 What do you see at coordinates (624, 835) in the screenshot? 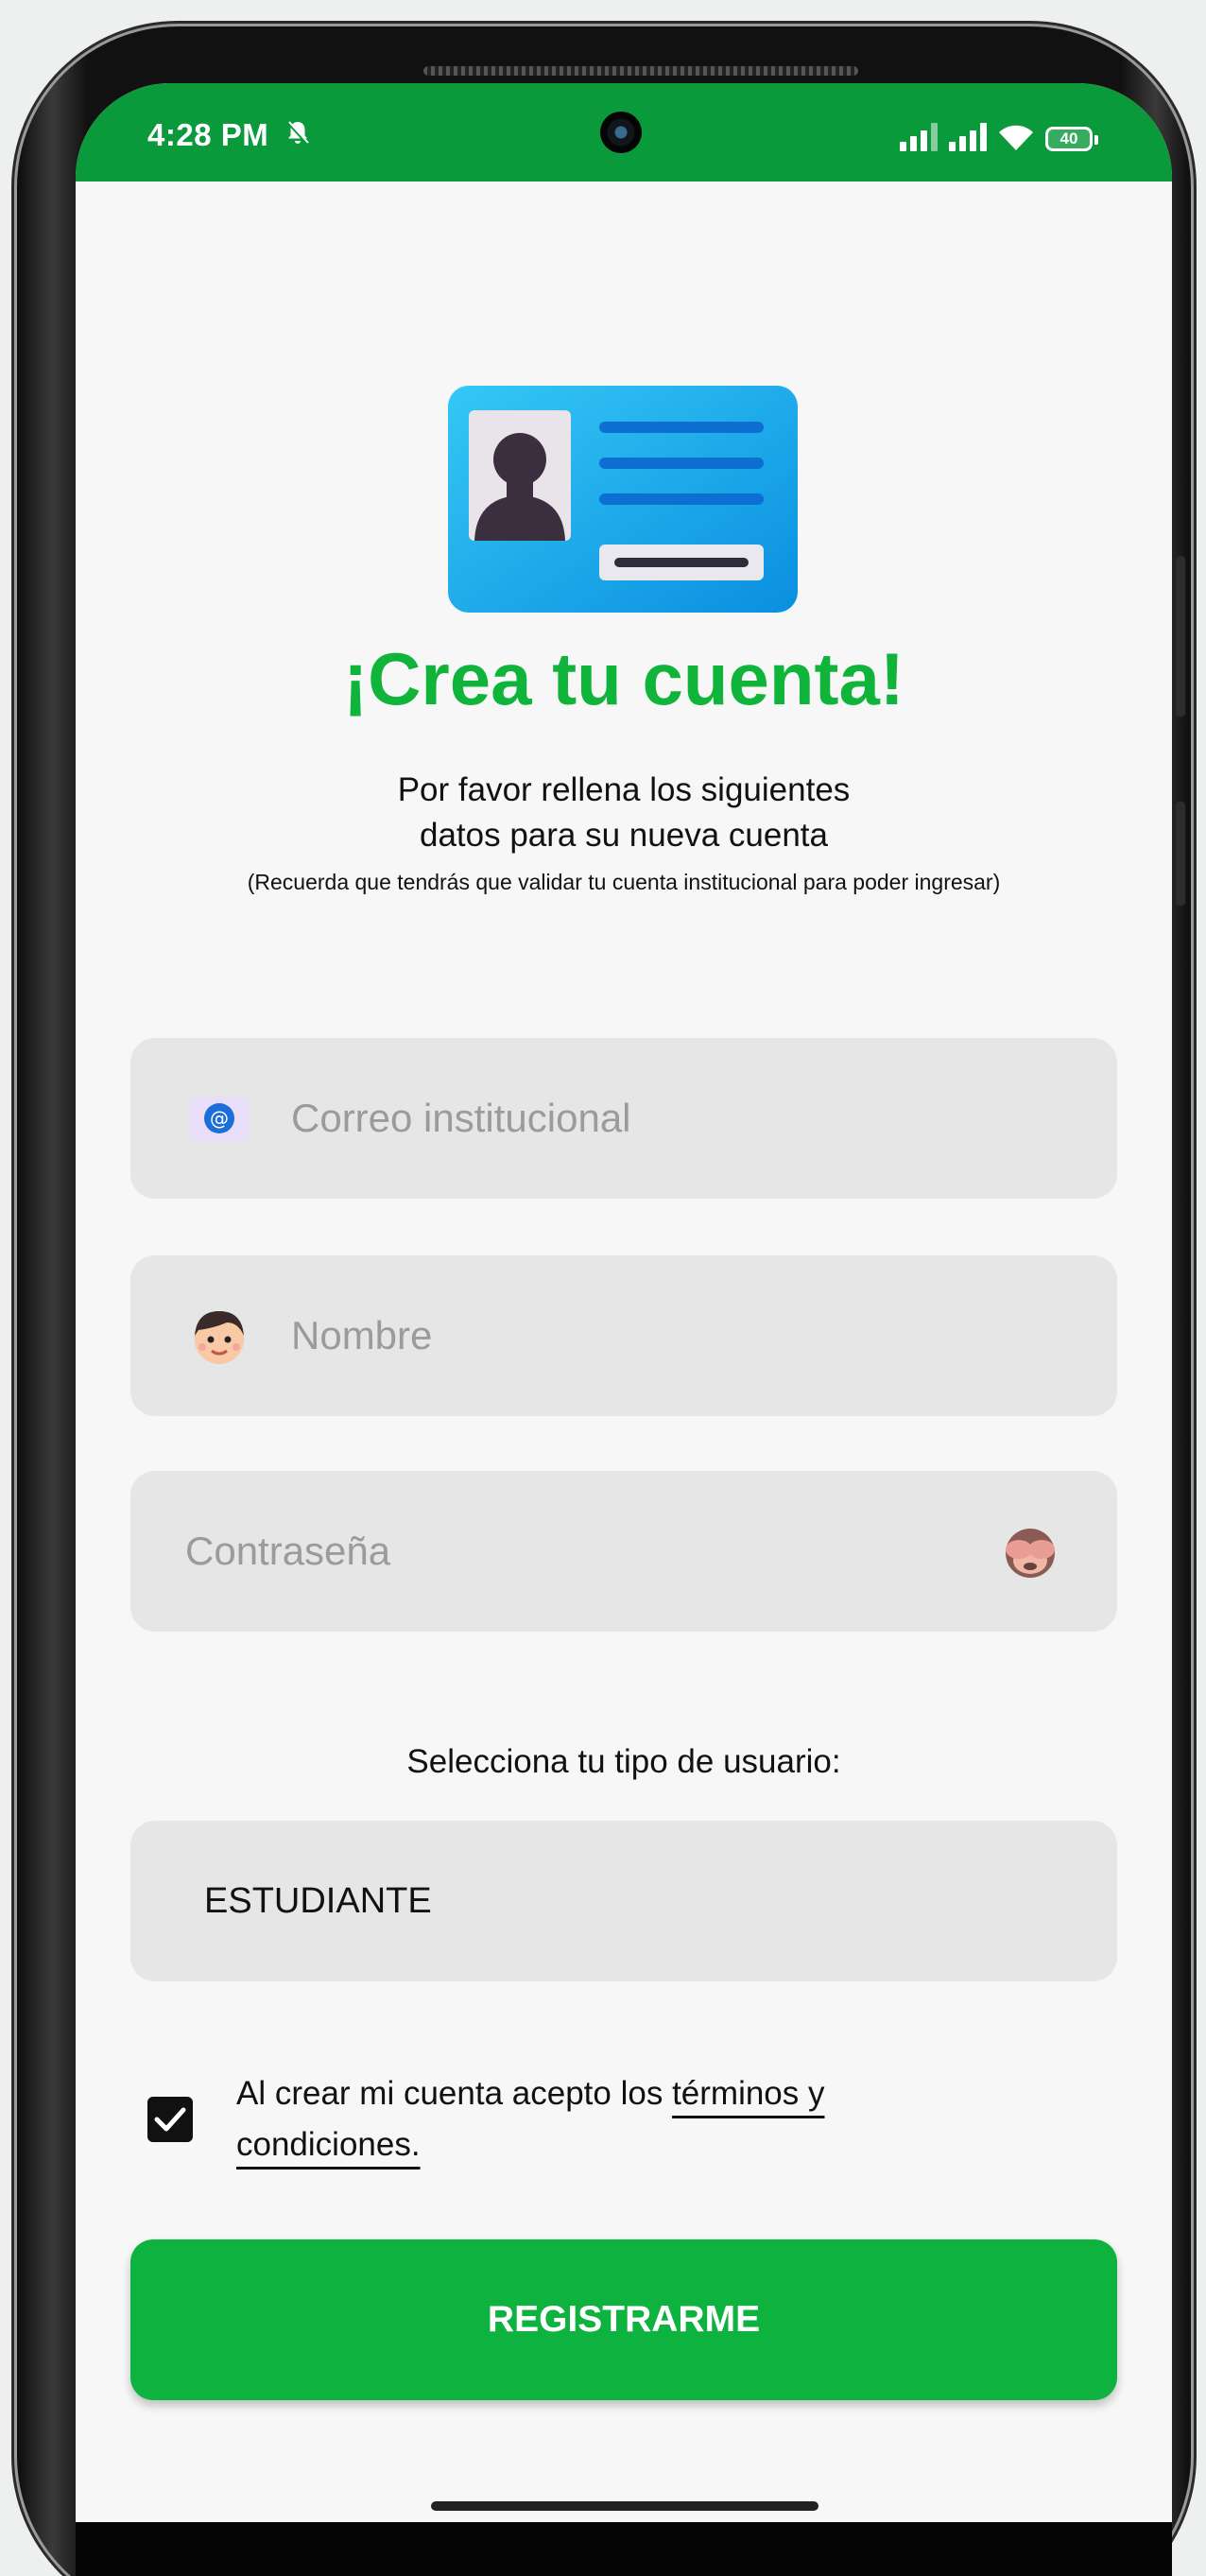
I see `subtitle-line: datos para su nueva cuenta` at bounding box center [624, 835].